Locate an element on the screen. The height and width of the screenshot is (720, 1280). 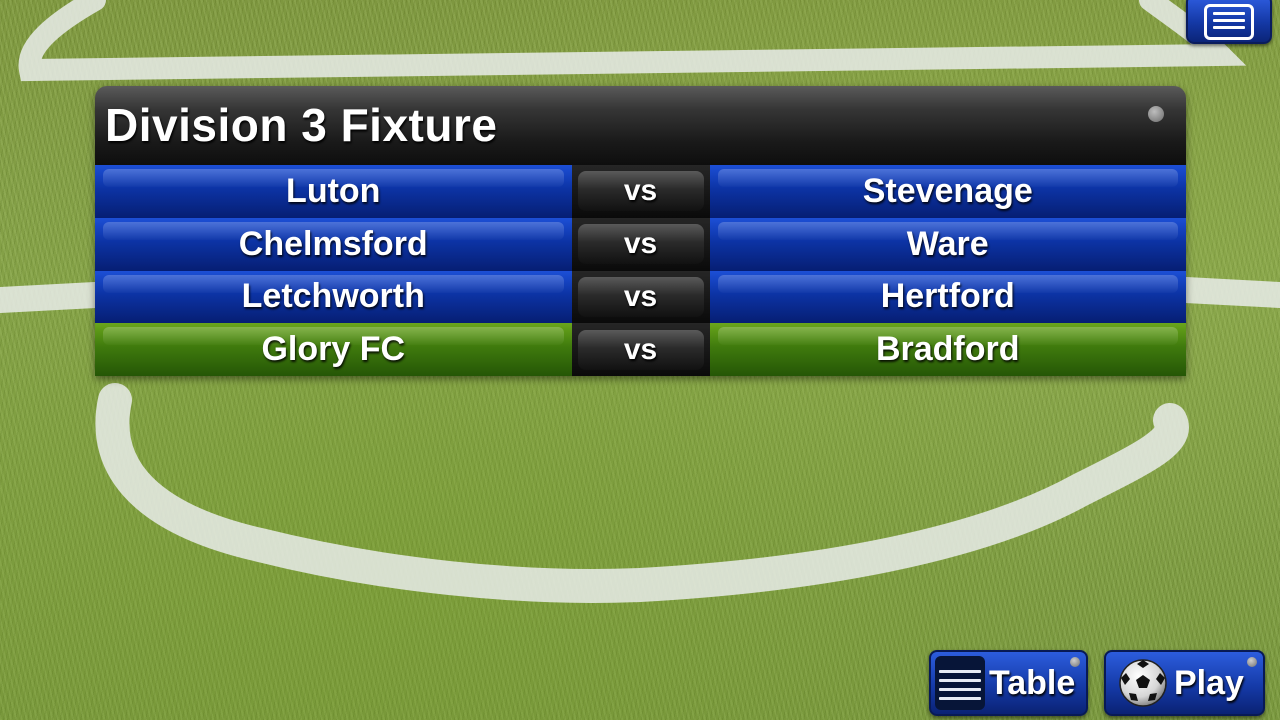
menu-lines-icon is located at coordinates (960, 683).